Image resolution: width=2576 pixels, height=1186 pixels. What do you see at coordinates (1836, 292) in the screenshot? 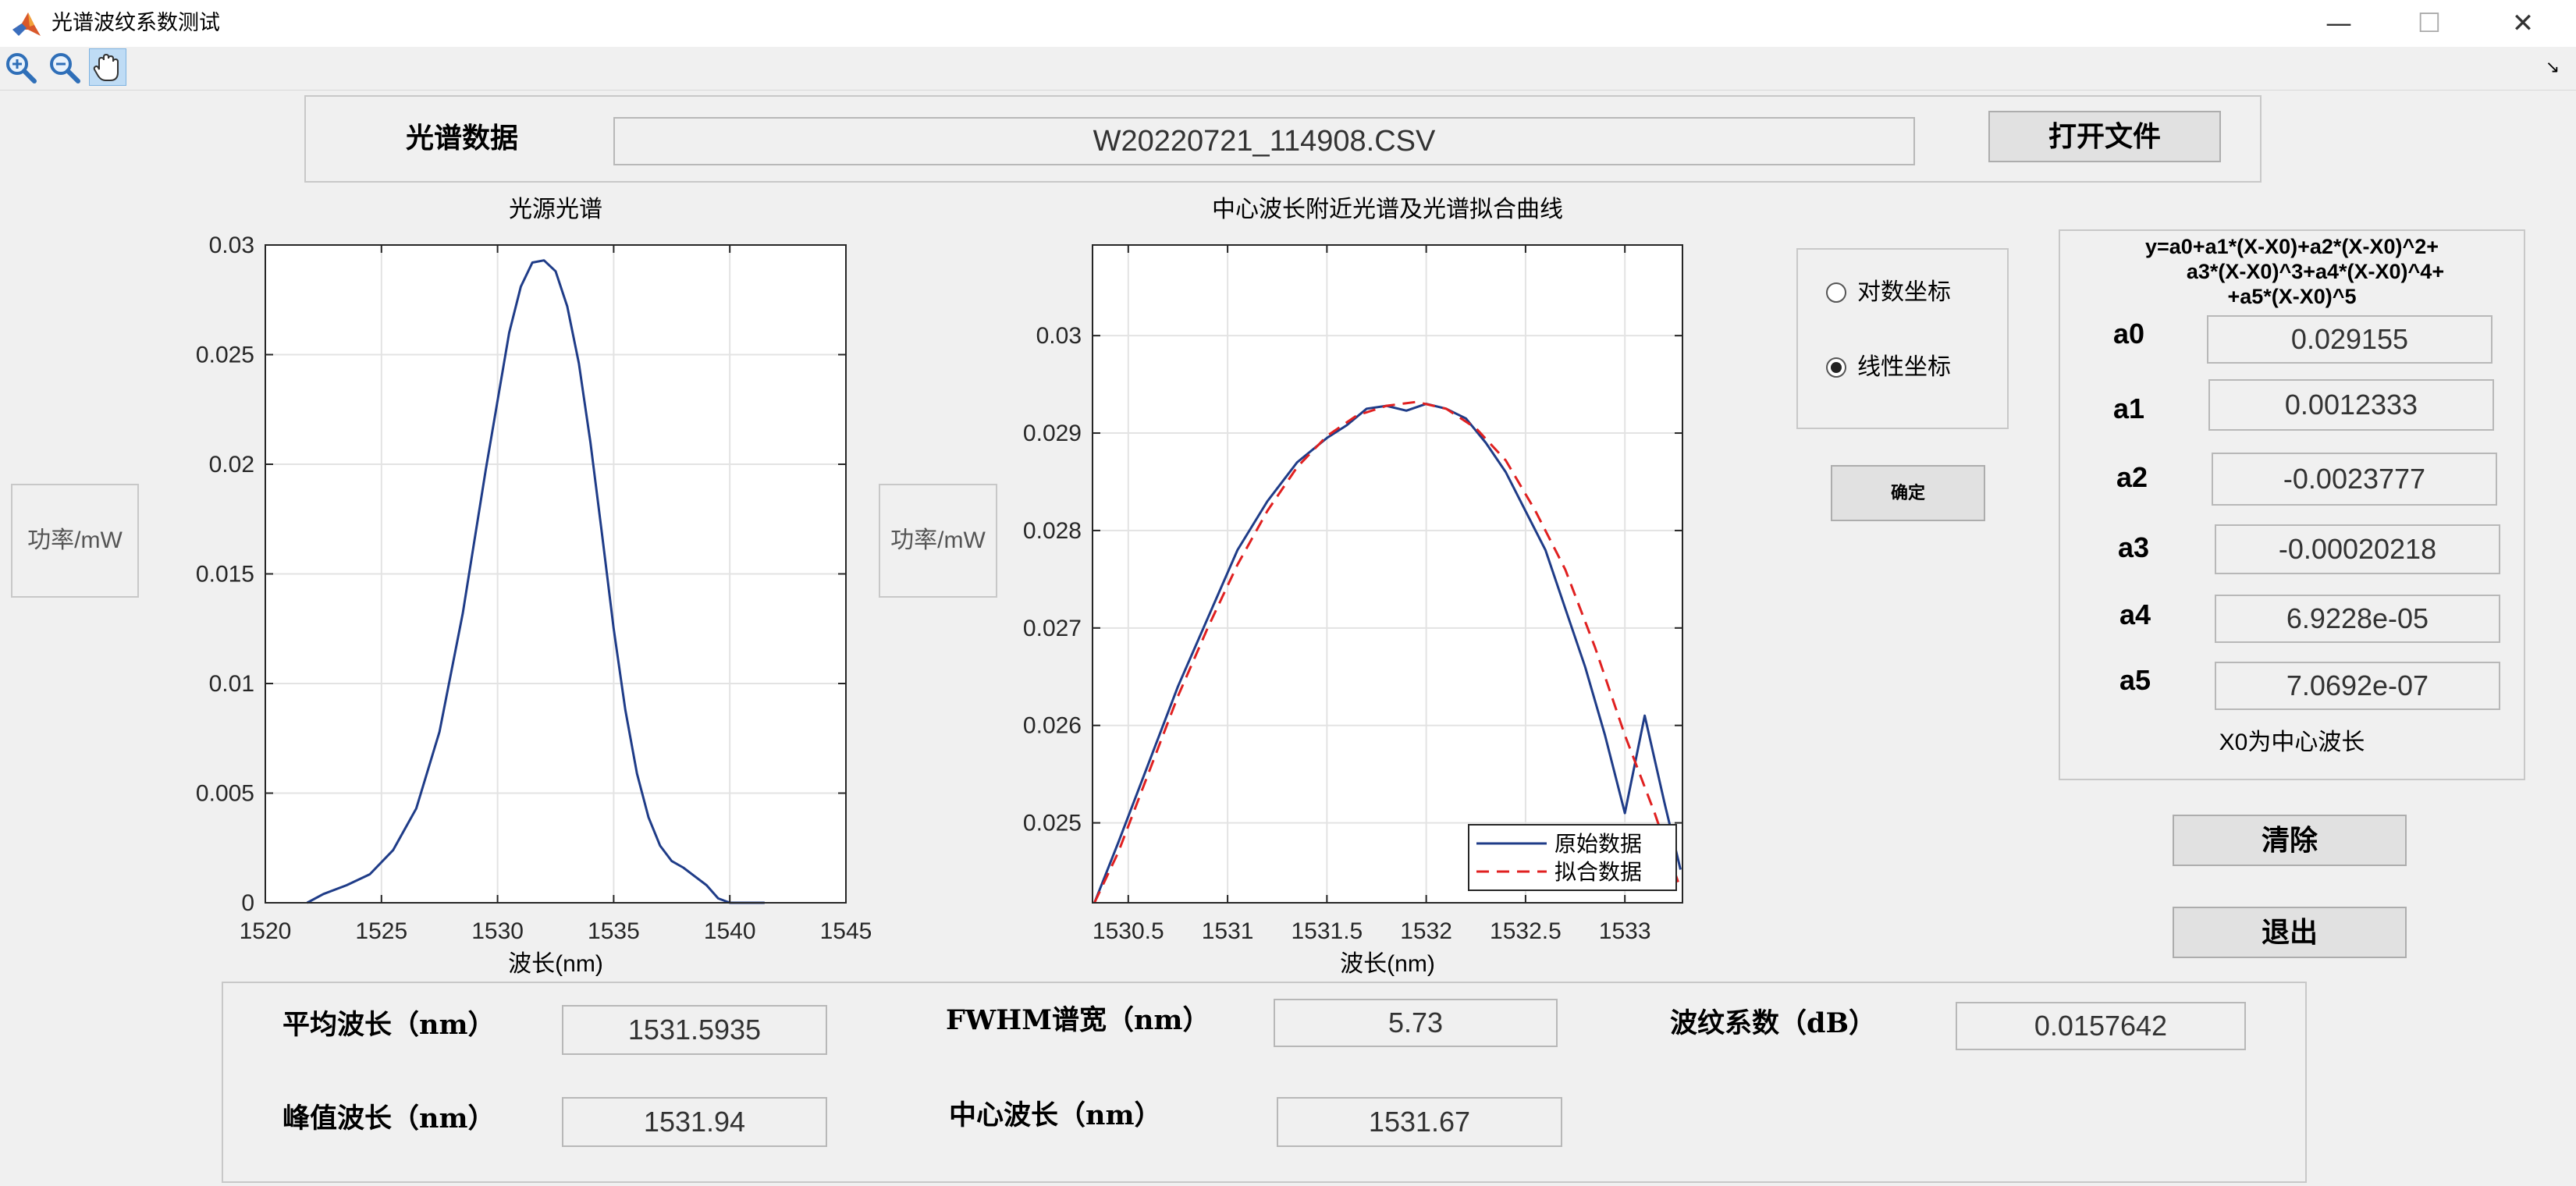
I see `radio-unselected-icon` at bounding box center [1836, 292].